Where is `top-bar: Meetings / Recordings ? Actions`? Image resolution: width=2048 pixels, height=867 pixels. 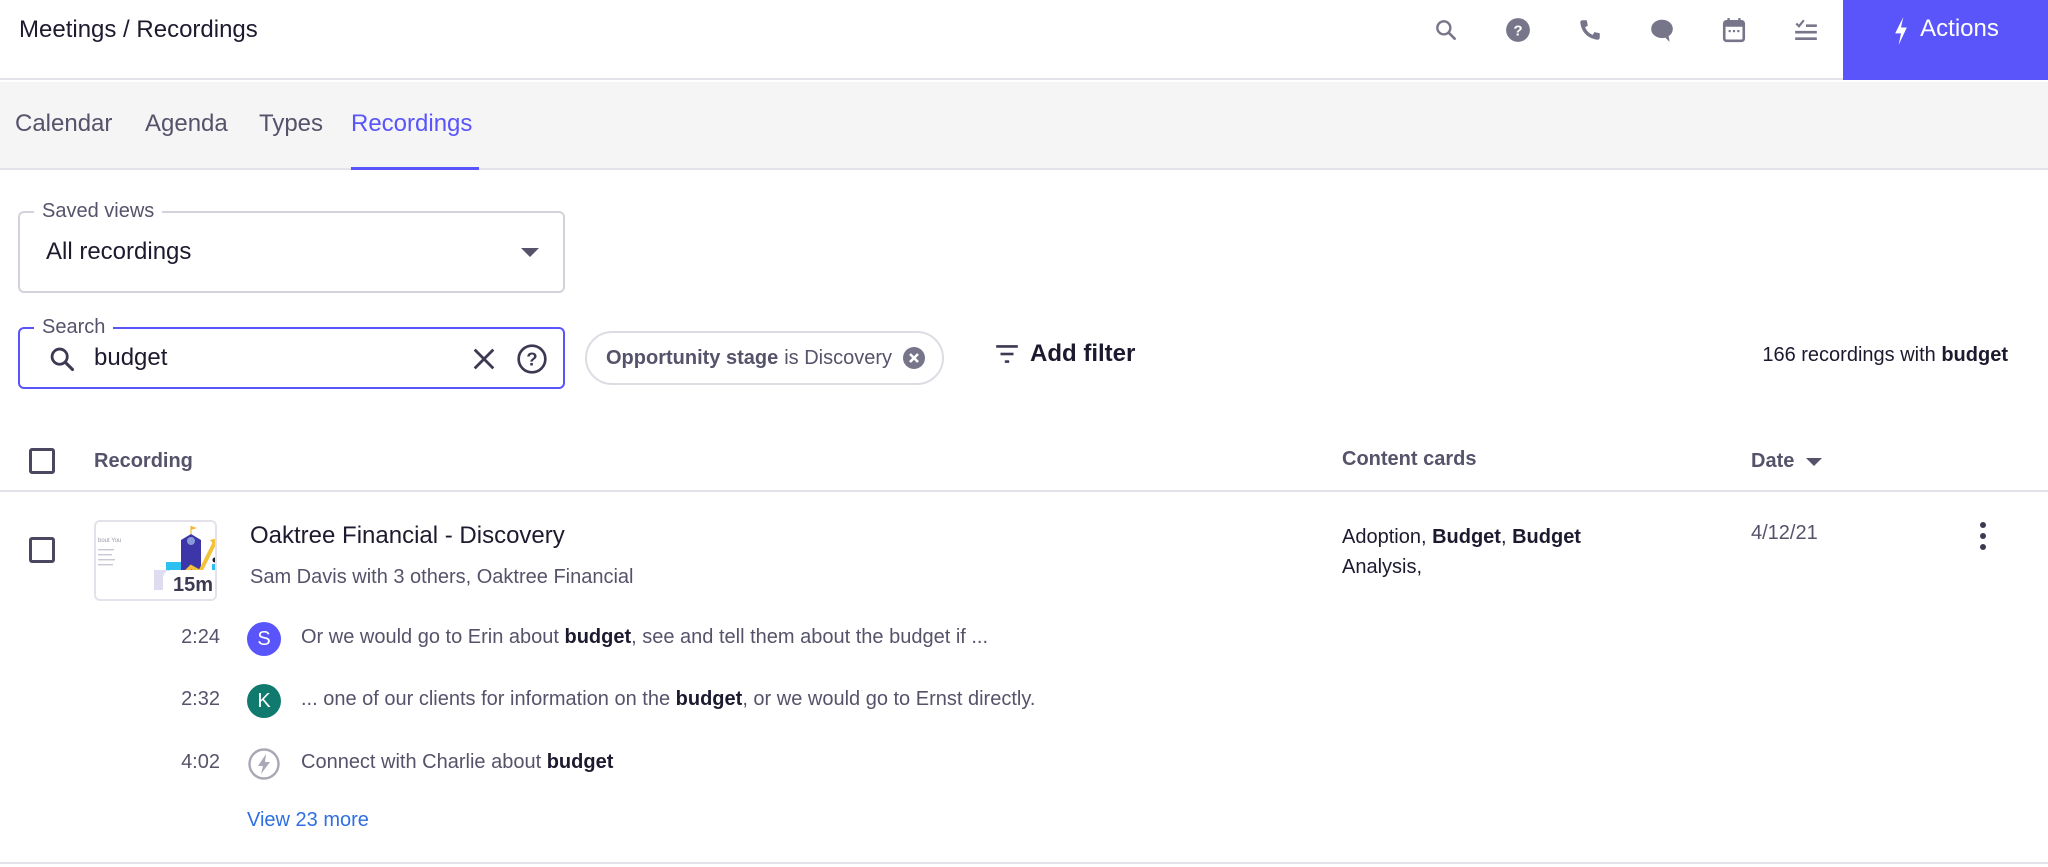 top-bar: Meetings / Recordings ? Actions is located at coordinates (1024, 40).